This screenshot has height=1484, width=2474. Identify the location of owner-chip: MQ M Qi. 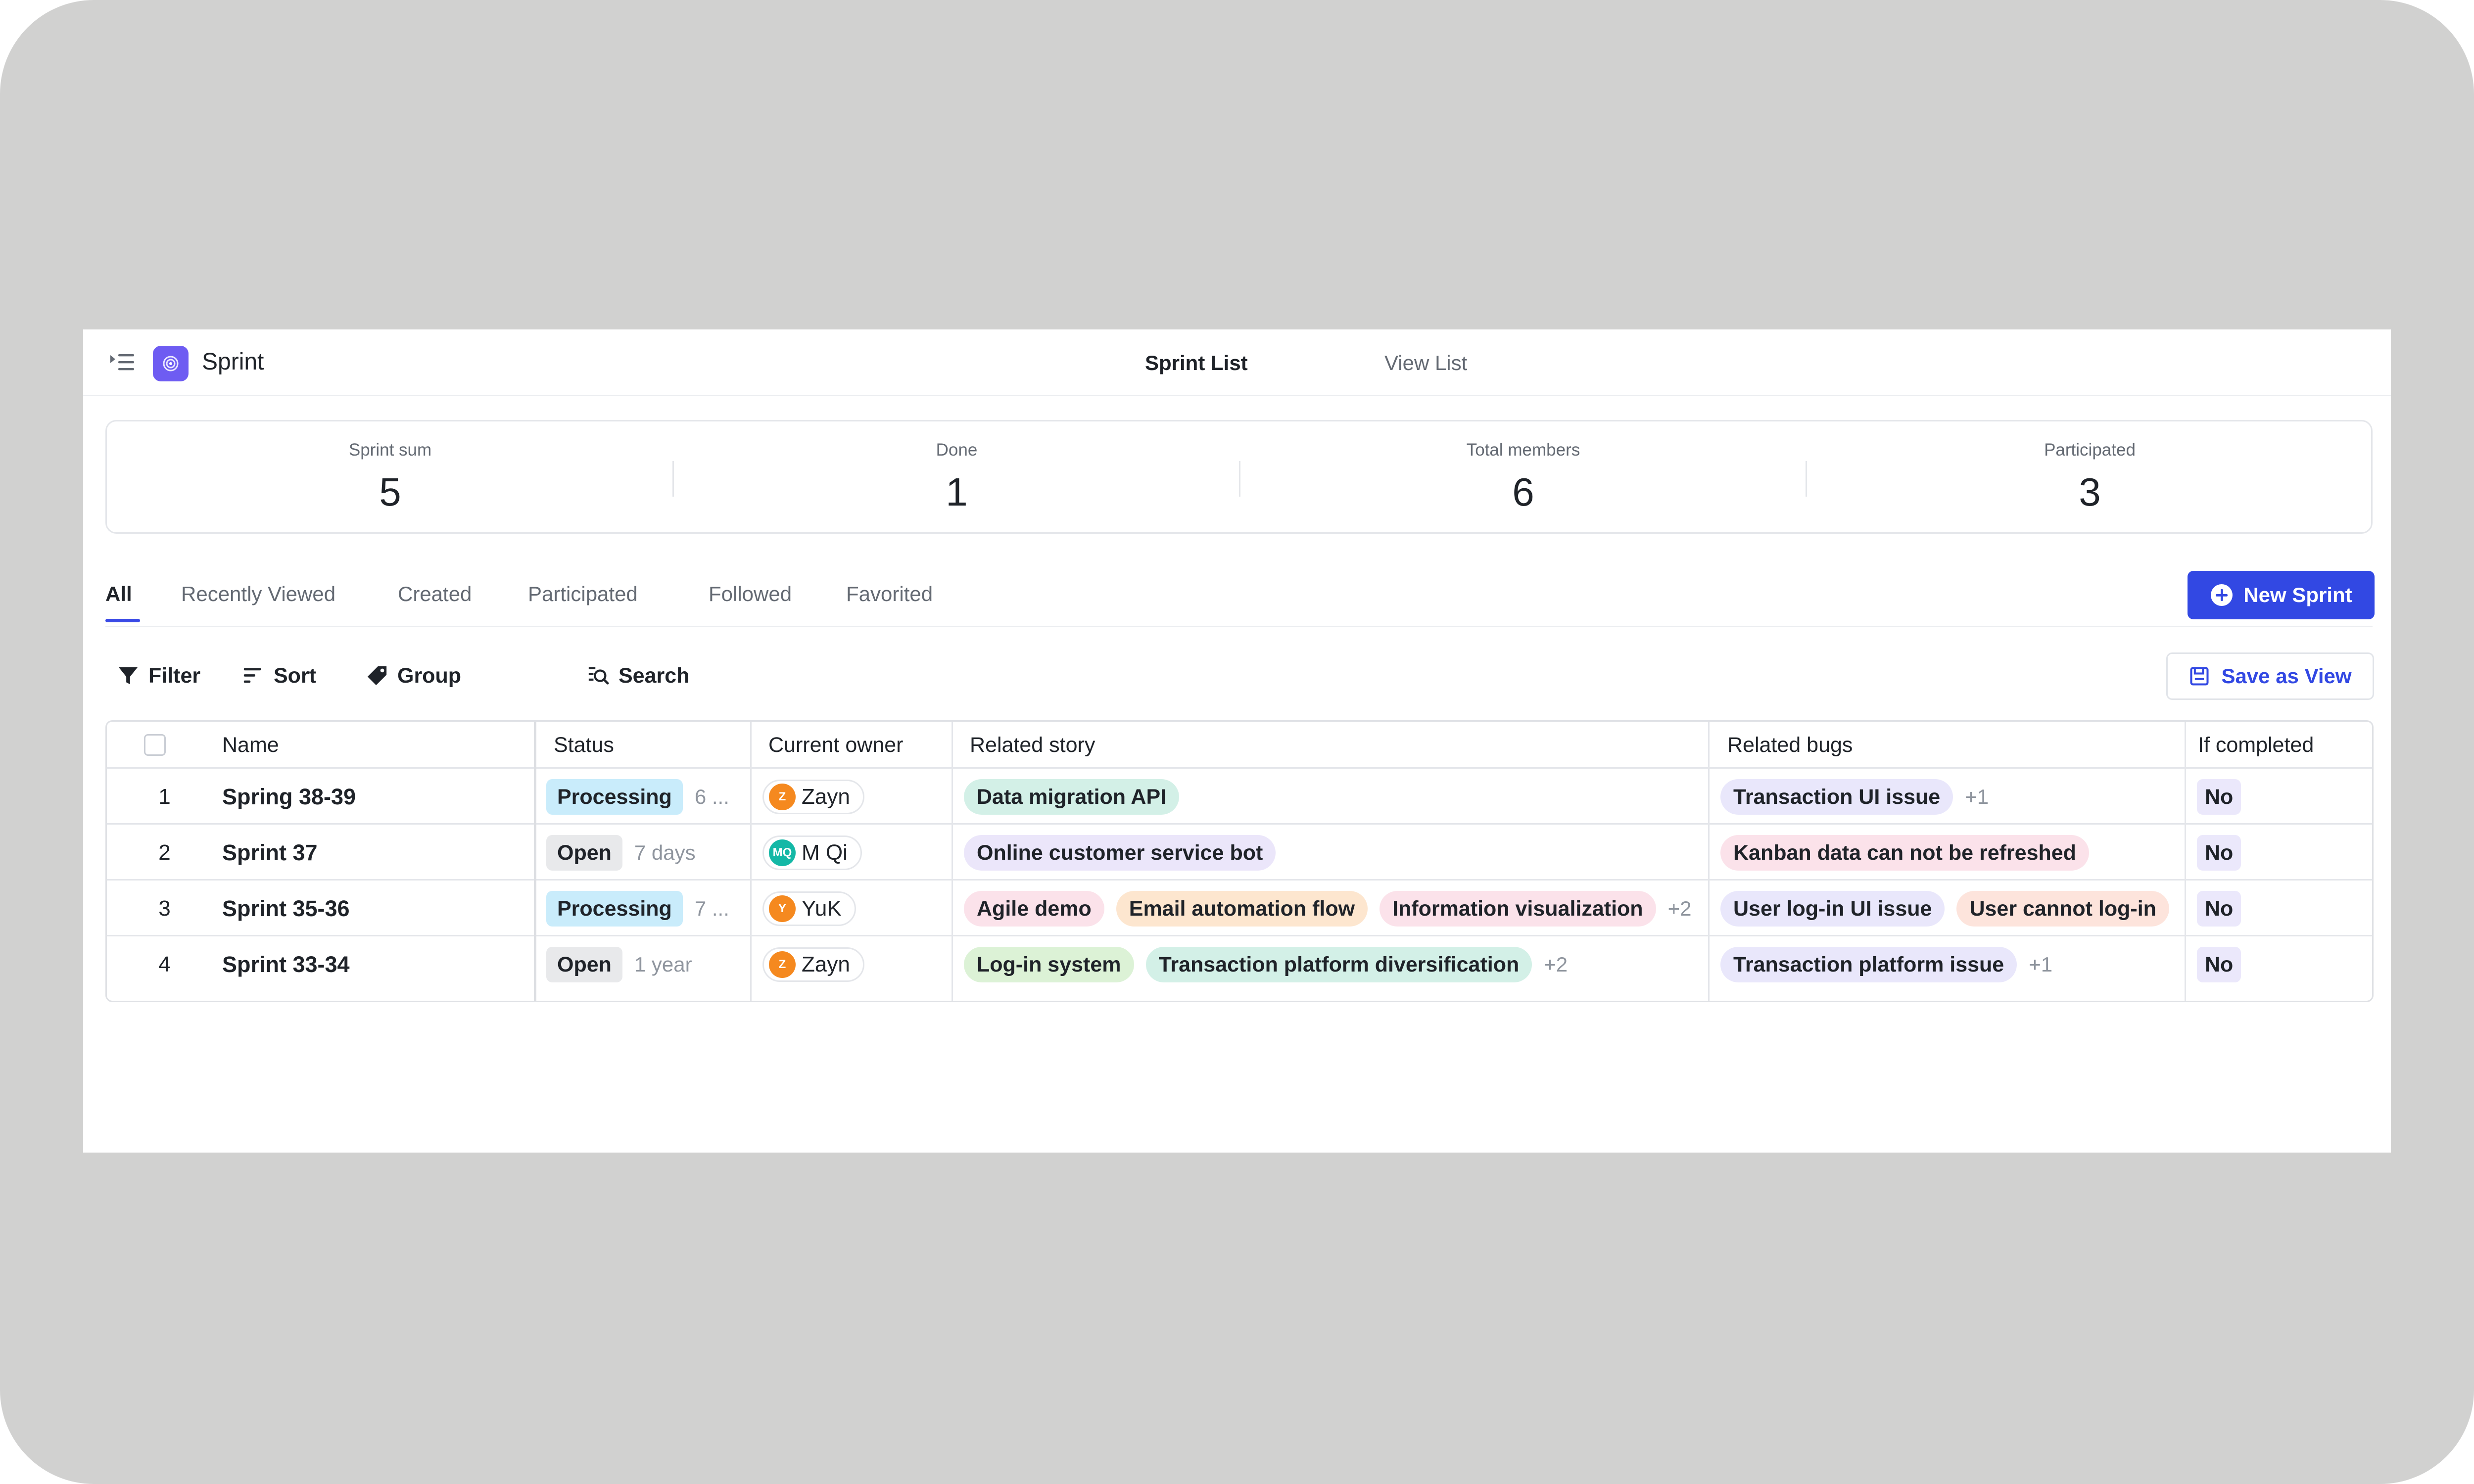
(812, 852).